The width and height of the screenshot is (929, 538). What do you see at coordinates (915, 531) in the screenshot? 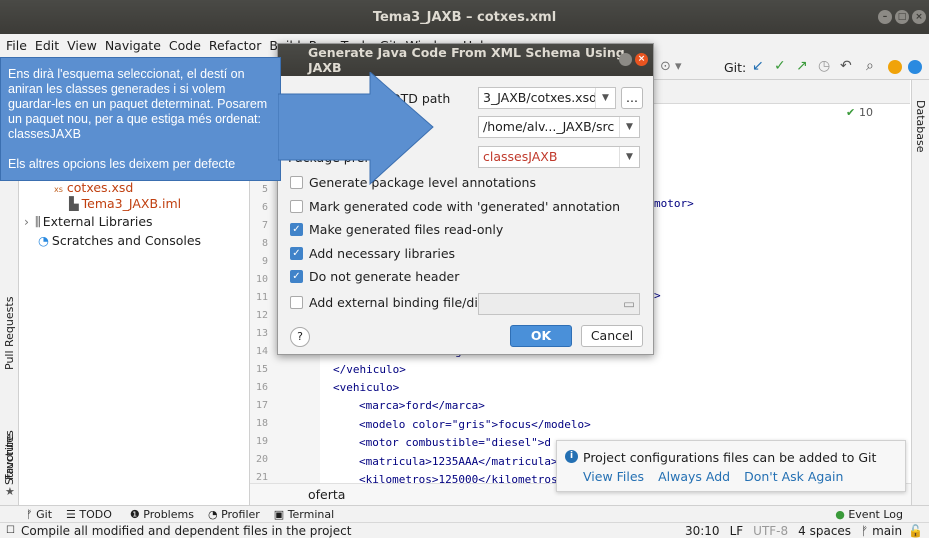
I see `lock-icon: 🔓` at bounding box center [915, 531].